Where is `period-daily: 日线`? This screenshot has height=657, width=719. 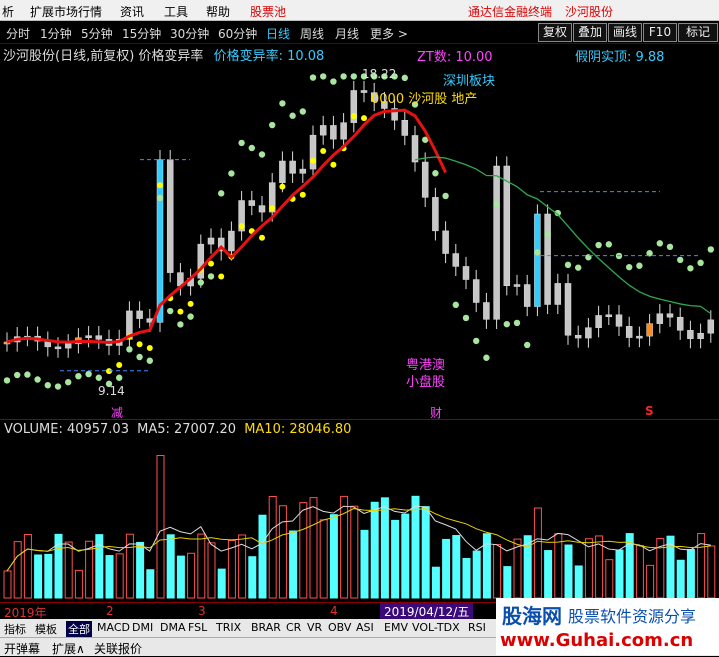 period-daily: 日线 is located at coordinates (278, 33).